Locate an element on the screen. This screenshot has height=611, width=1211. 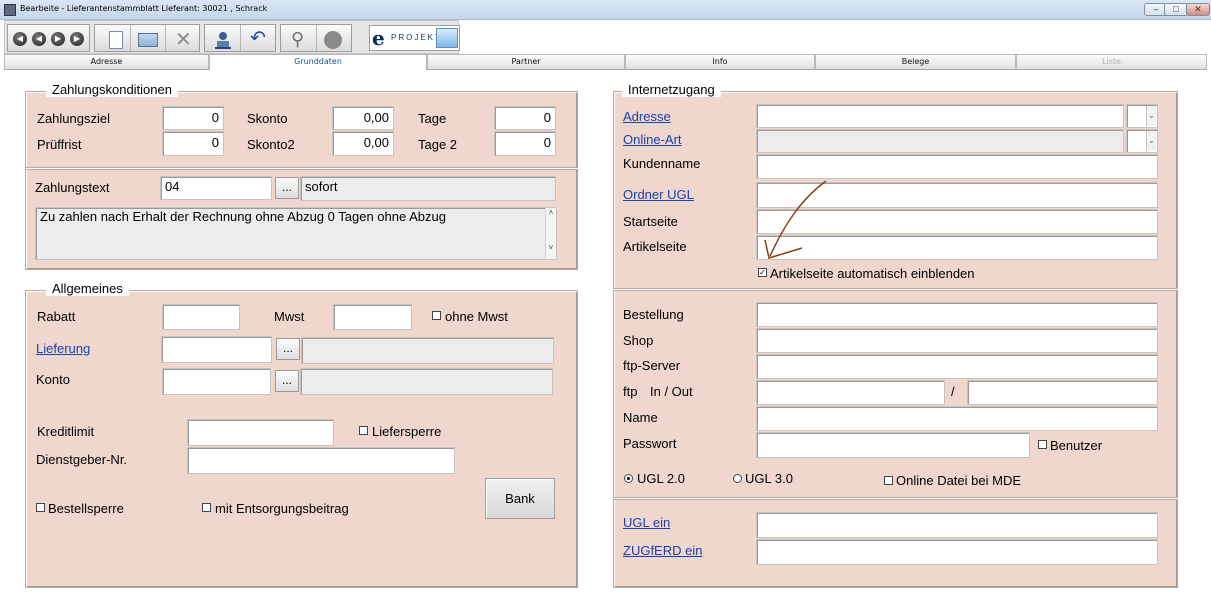
name-label: Name is located at coordinates (640, 417).